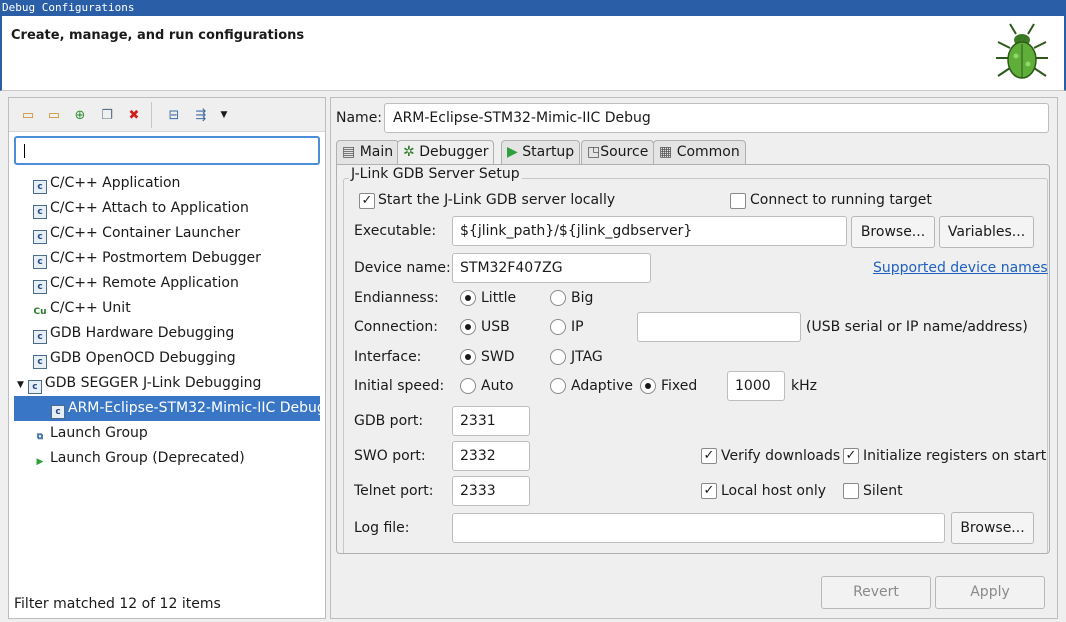 The image size is (1066, 622). I want to click on tree-toolbar: ▭ ▭ ⊕ ❐ ✖ ⊟ ⇶ ▼, so click(167, 115).